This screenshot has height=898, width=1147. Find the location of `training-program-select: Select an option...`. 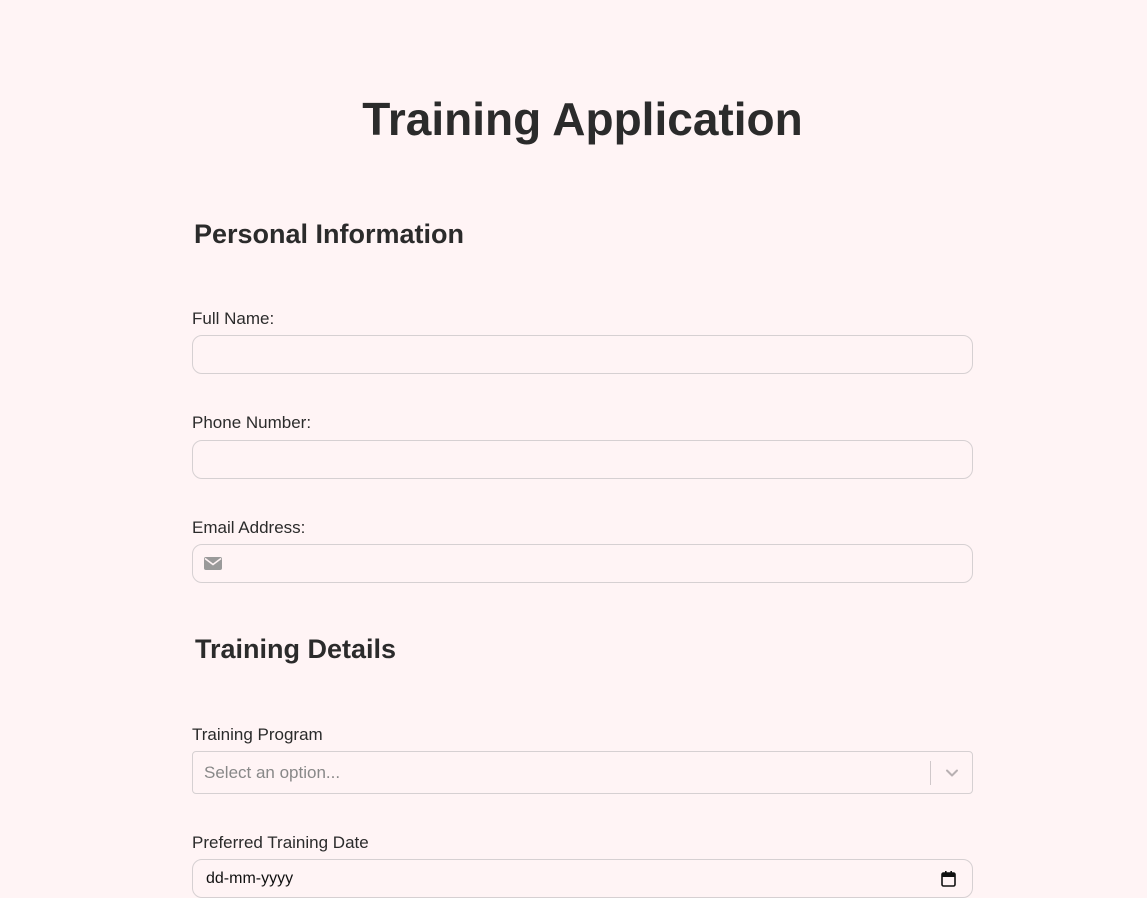

training-program-select: Select an option... is located at coordinates (582, 772).